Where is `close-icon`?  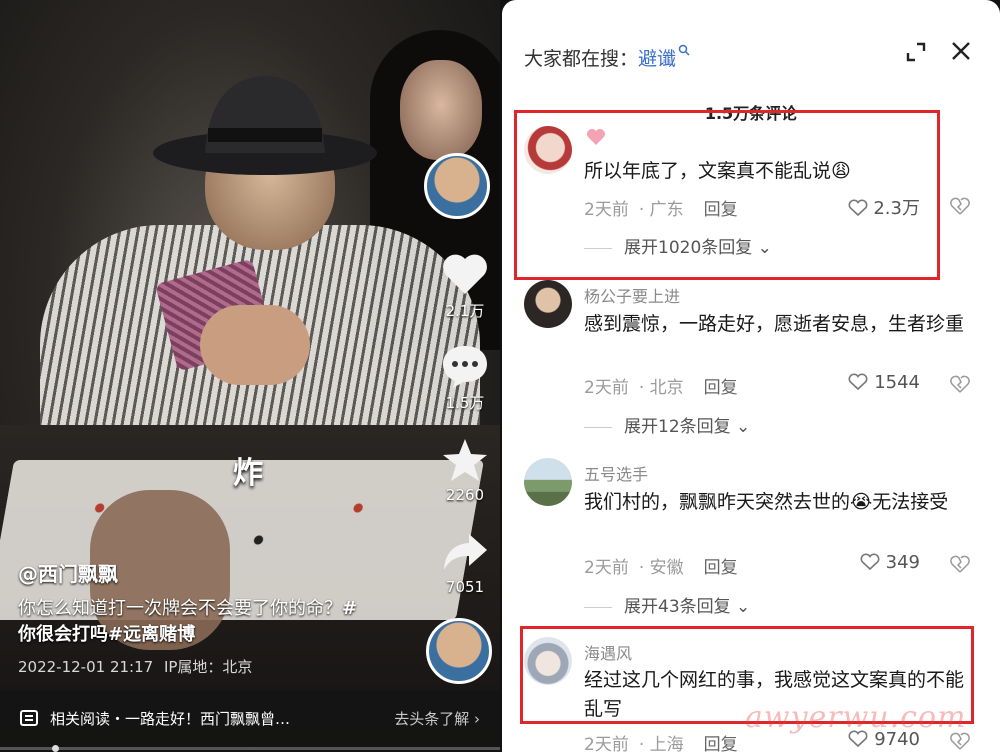 close-icon is located at coordinates (961, 51).